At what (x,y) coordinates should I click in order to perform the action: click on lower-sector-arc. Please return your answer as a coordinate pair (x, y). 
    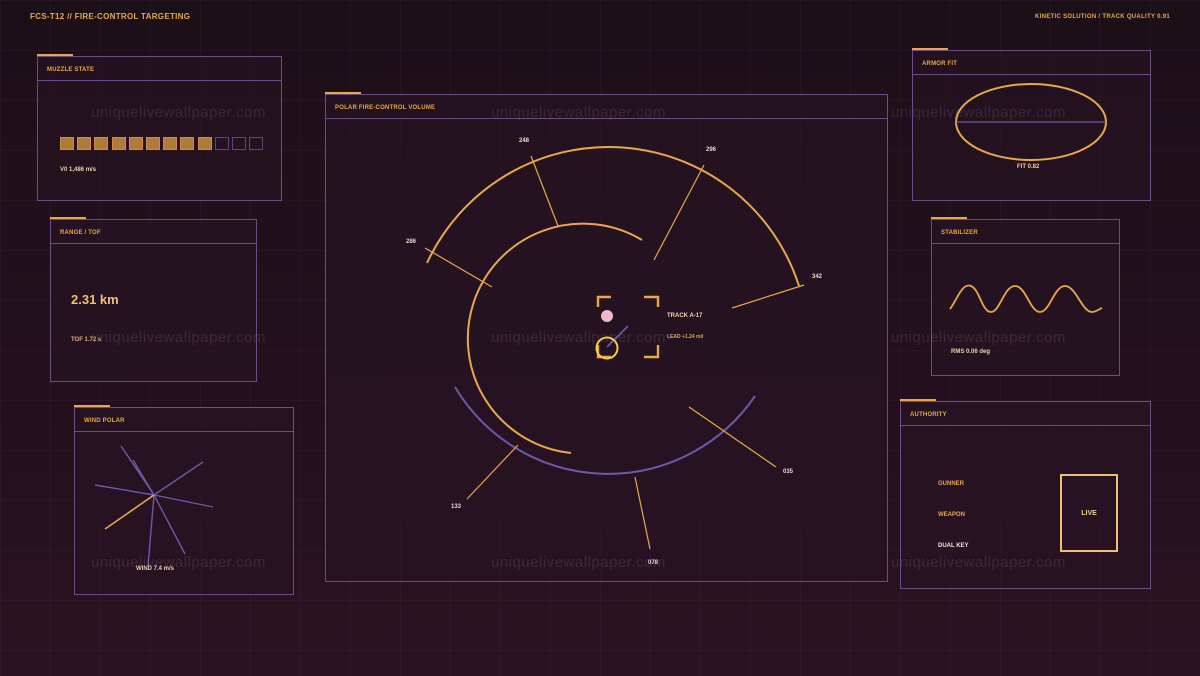
    Looking at the image, I should click on (605, 430).